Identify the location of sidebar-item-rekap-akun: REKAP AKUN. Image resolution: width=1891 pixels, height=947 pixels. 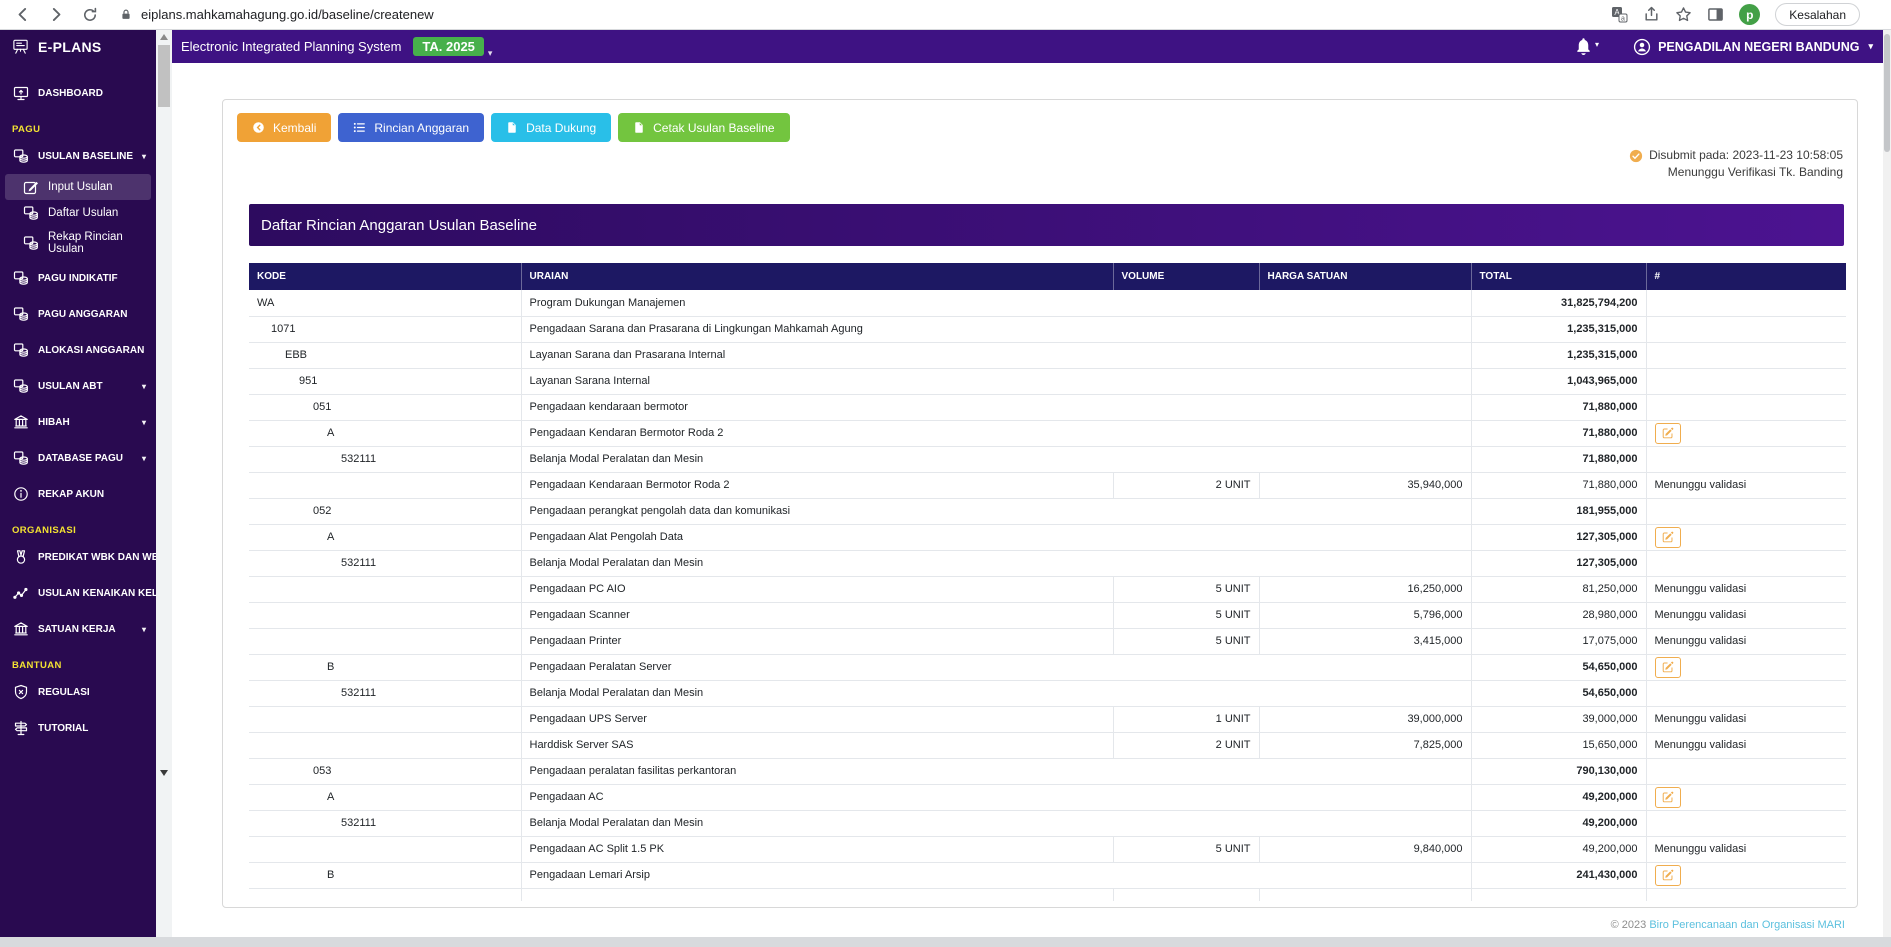
(78, 494).